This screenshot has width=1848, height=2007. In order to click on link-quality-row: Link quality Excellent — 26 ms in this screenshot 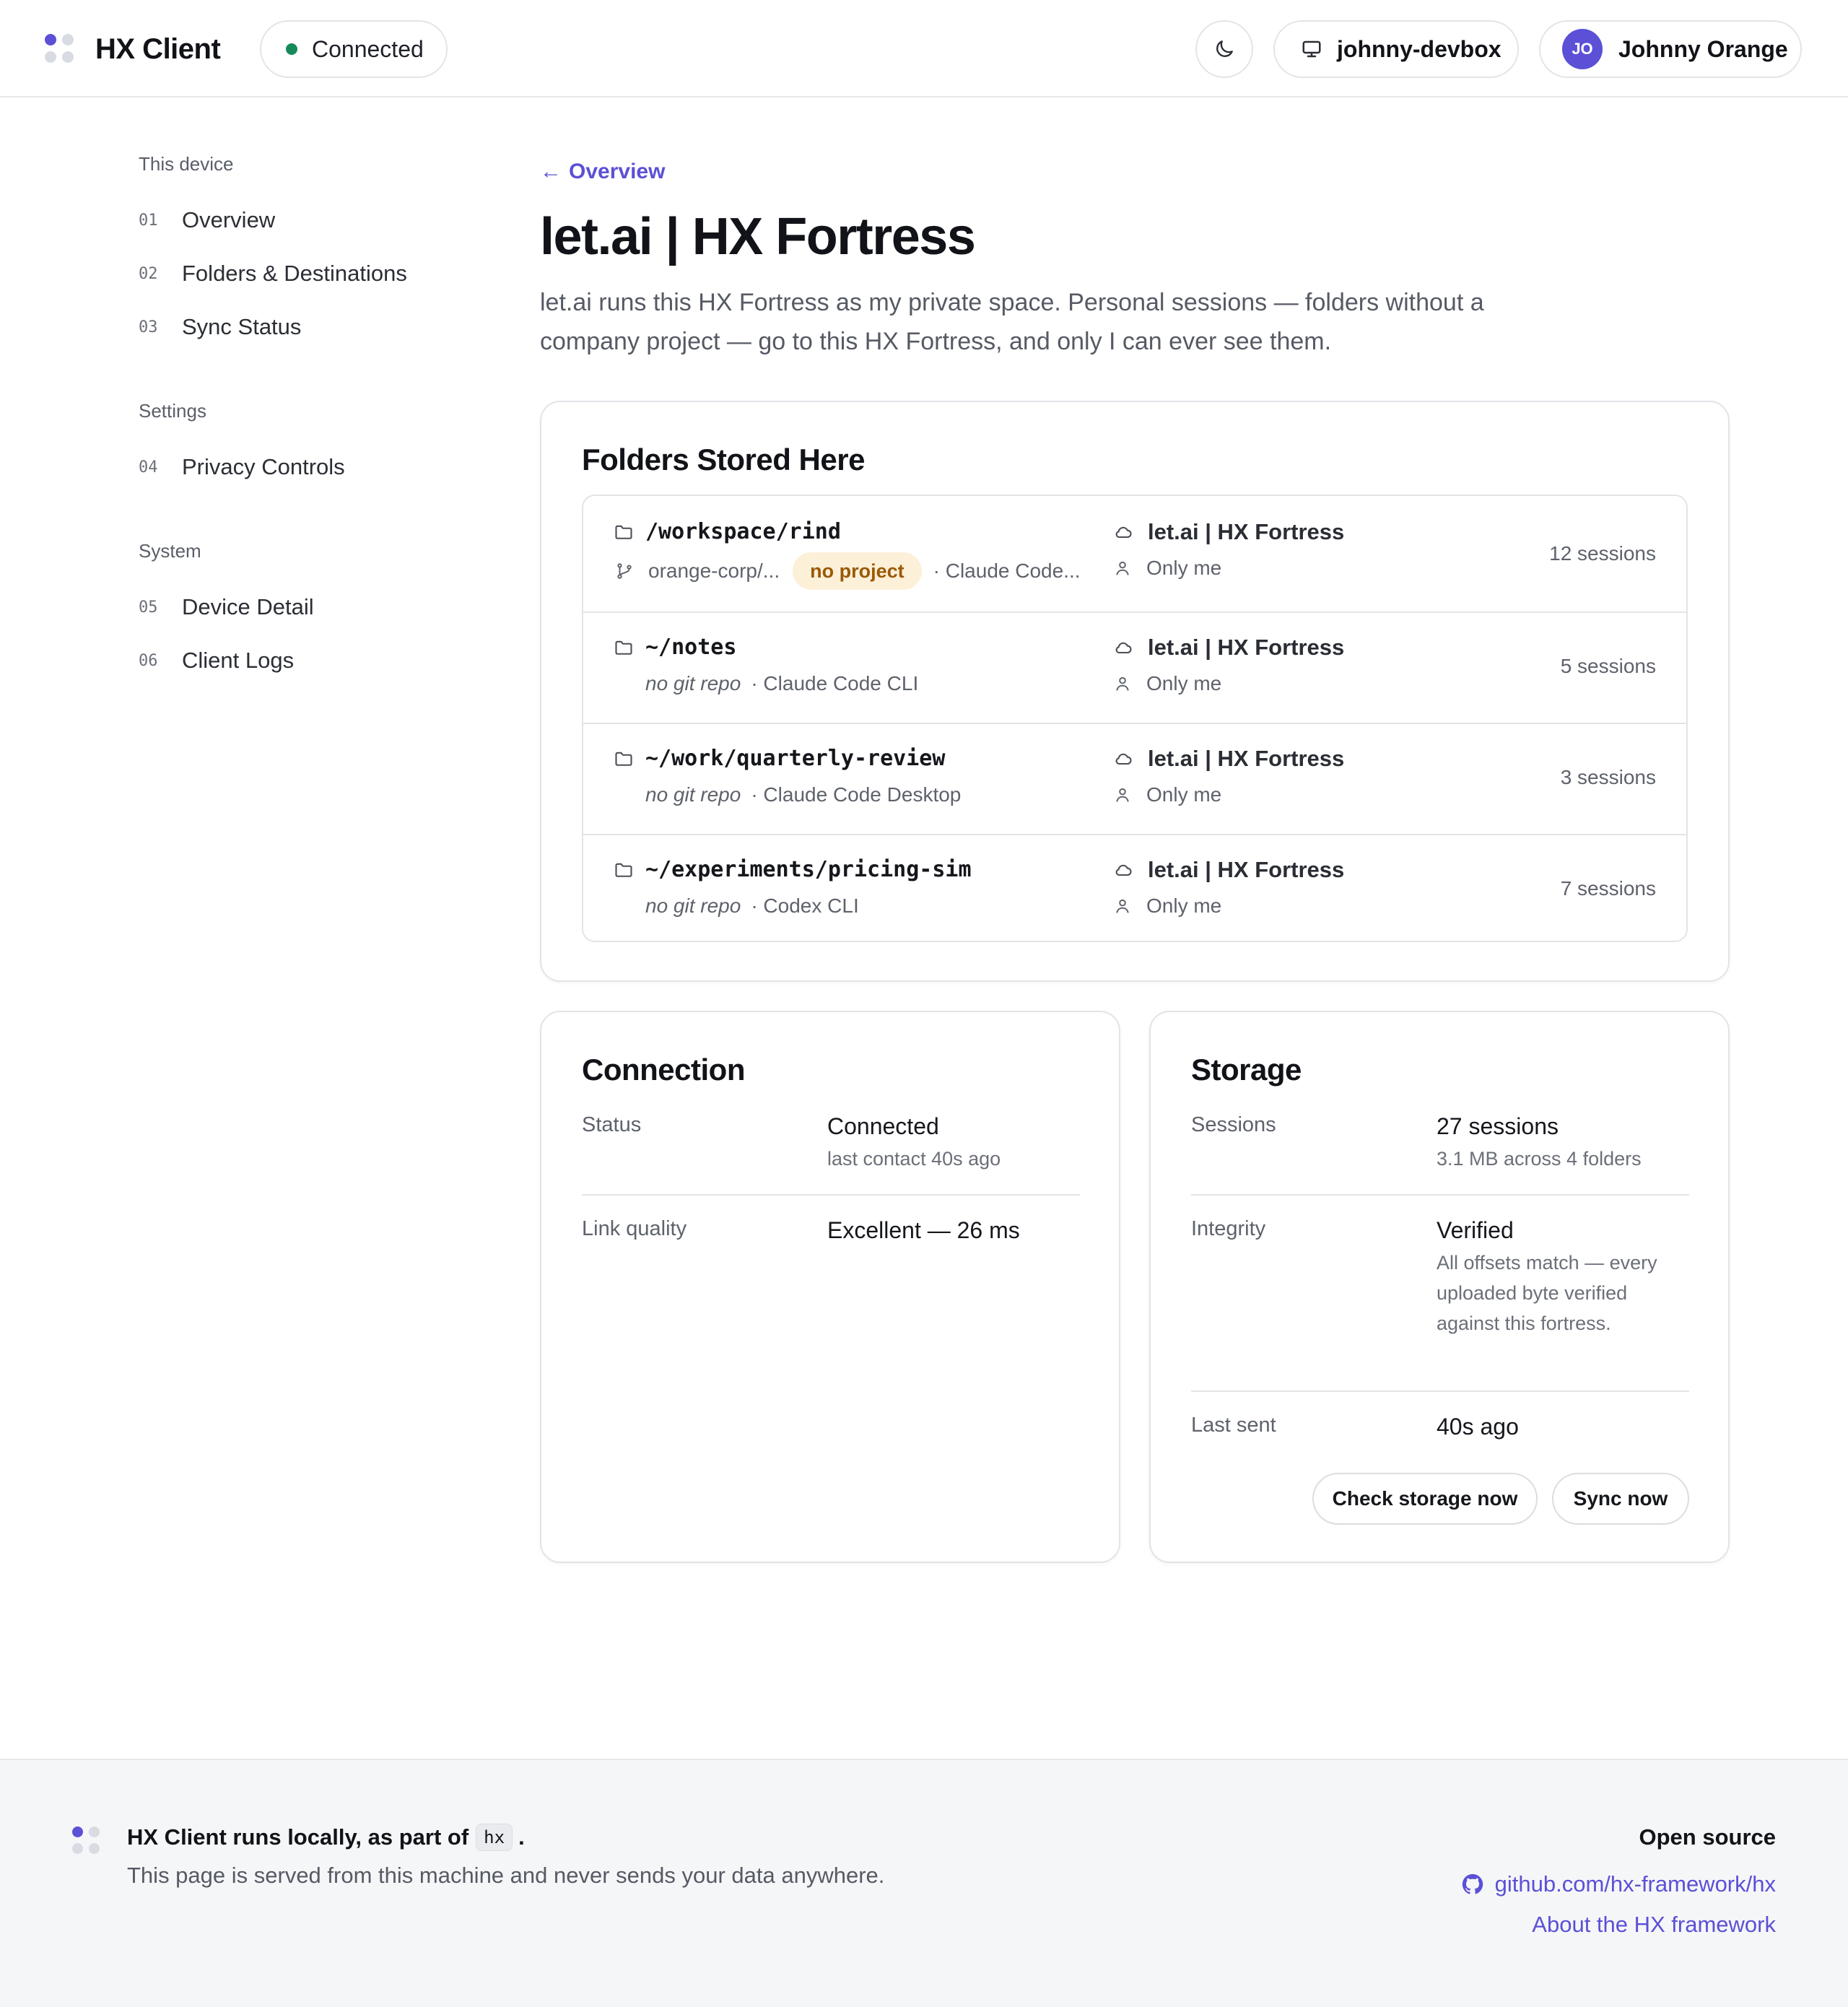, I will do `click(831, 1235)`.